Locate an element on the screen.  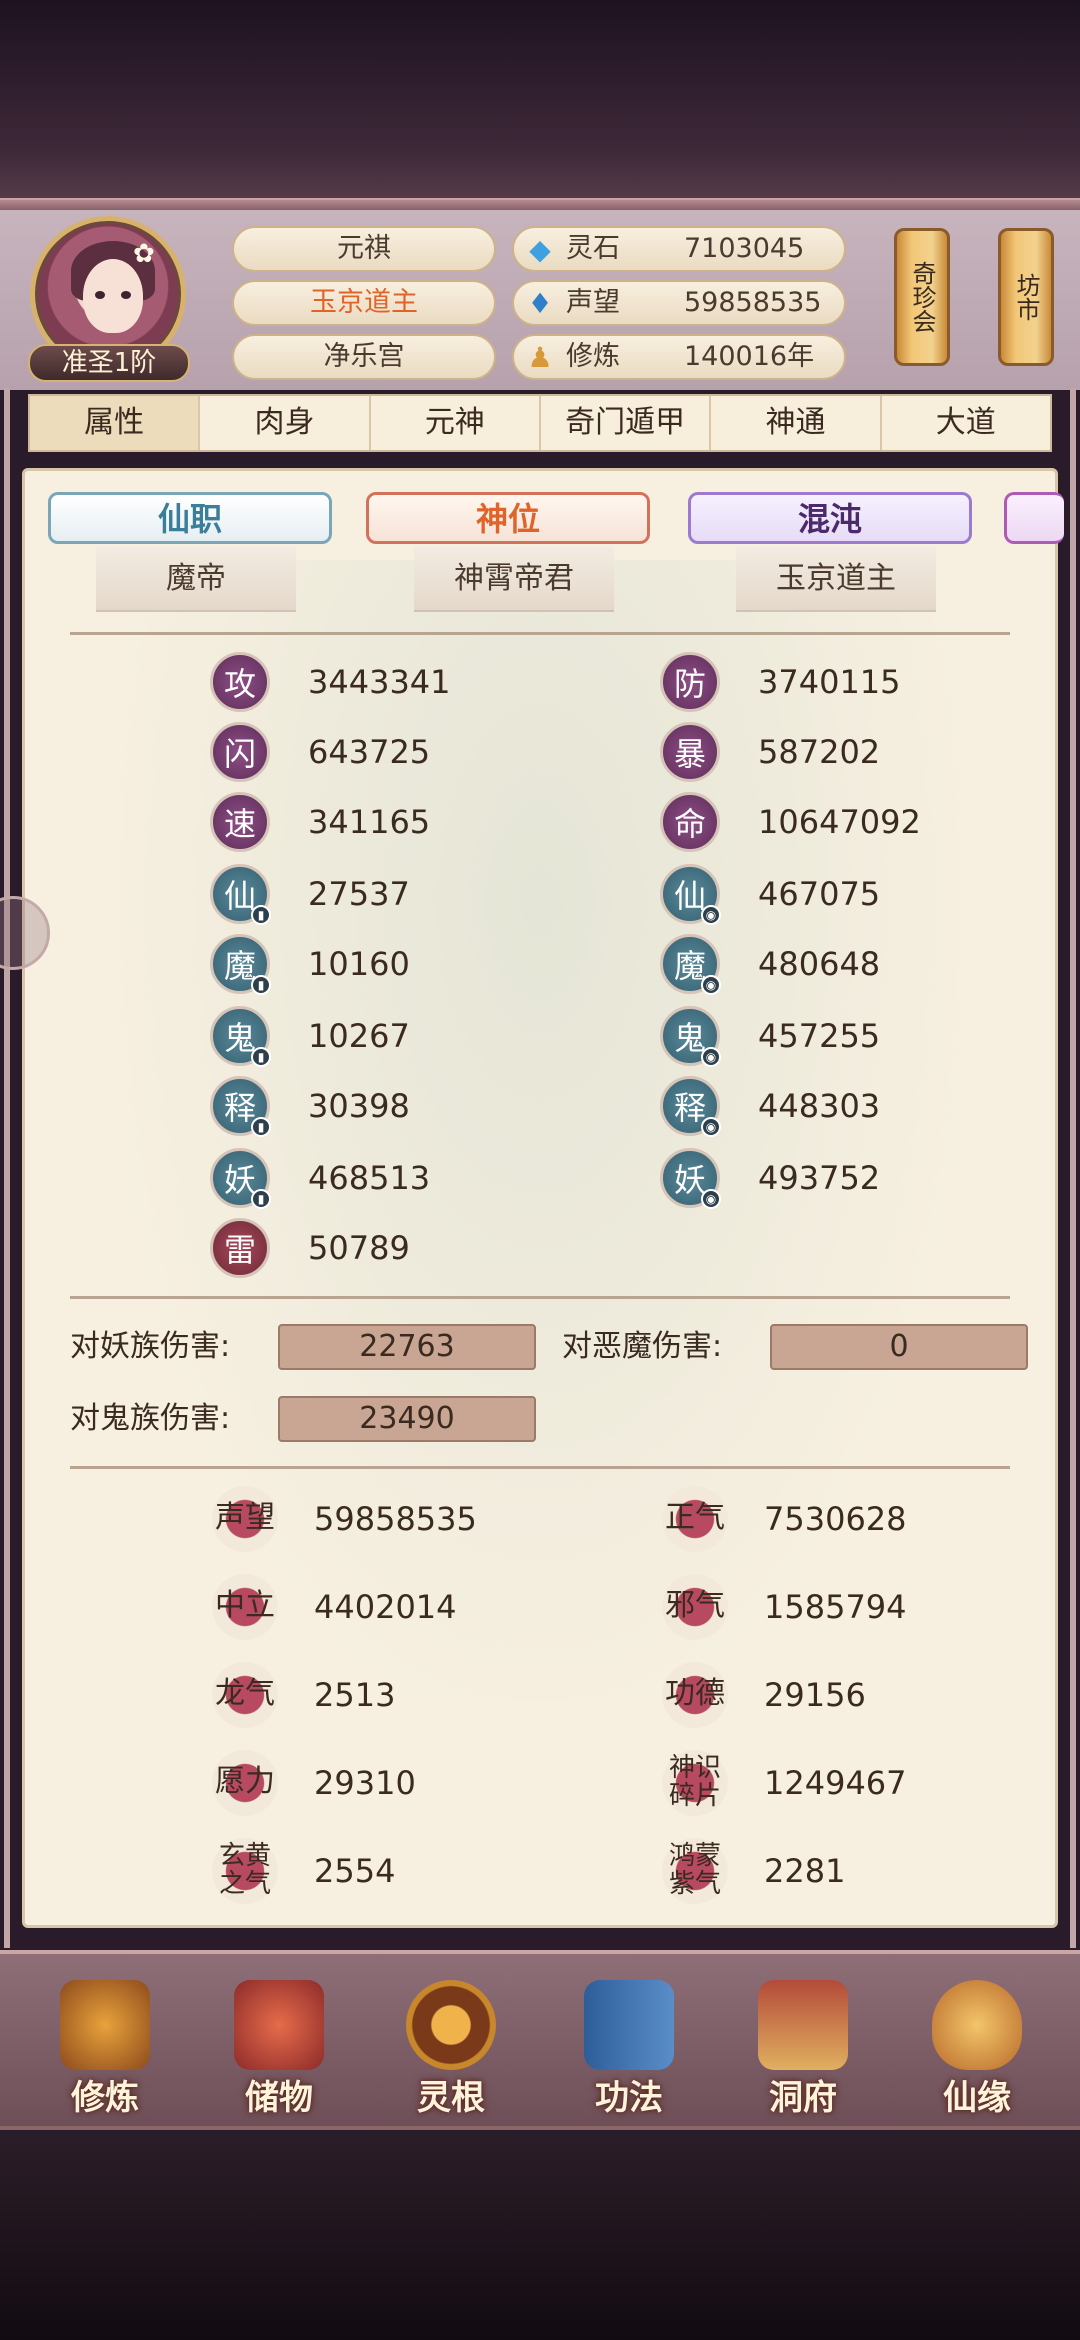
rep-value-reputation: 59858535 is located at coordinates (395, 1519).